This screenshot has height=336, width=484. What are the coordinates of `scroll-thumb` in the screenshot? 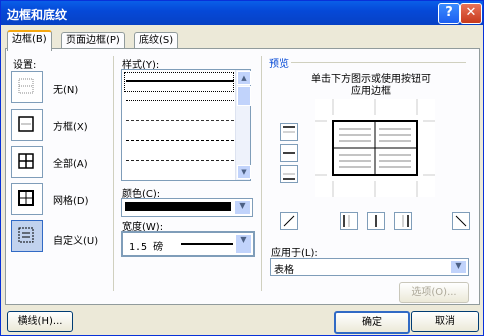 It's located at (244, 96).